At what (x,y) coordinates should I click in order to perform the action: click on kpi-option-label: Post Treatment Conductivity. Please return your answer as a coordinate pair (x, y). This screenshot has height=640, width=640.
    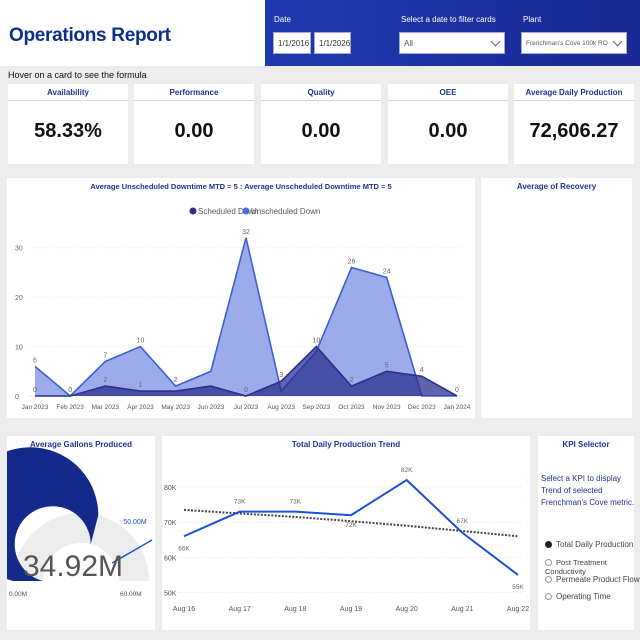
    Looking at the image, I should click on (576, 567).